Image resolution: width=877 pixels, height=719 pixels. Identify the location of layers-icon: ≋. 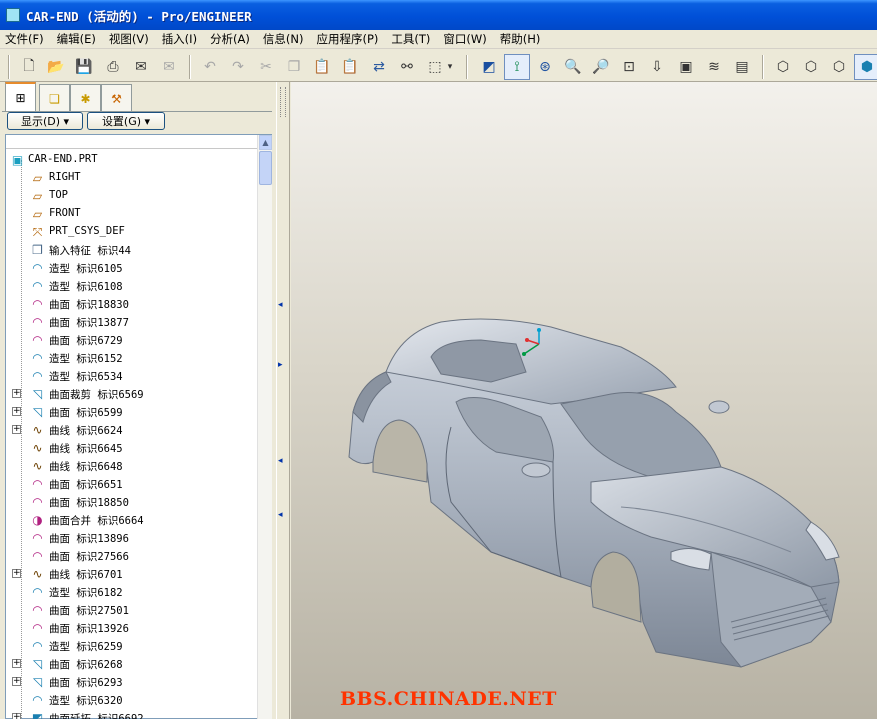
(714, 67).